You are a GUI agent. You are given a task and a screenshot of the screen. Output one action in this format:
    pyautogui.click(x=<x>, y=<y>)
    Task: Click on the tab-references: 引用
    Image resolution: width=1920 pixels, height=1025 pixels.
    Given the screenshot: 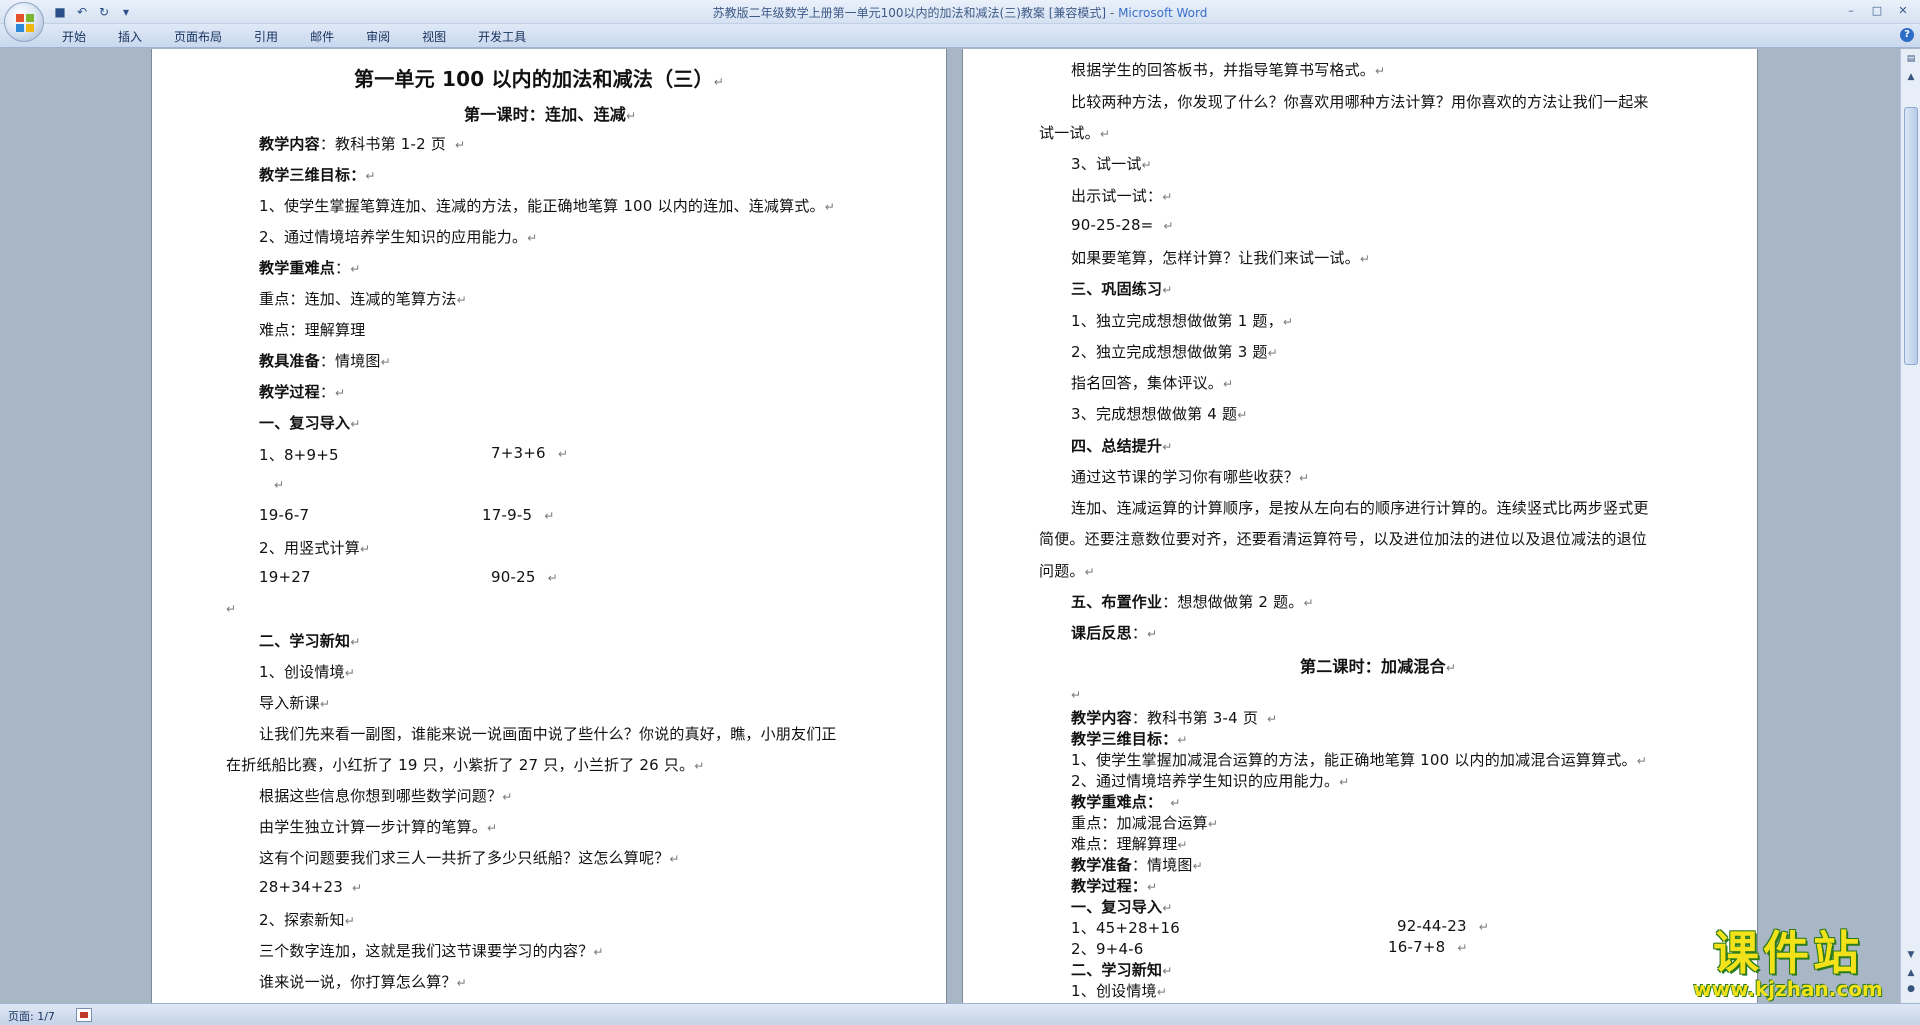 What is the action you would take?
    pyautogui.click(x=266, y=36)
    